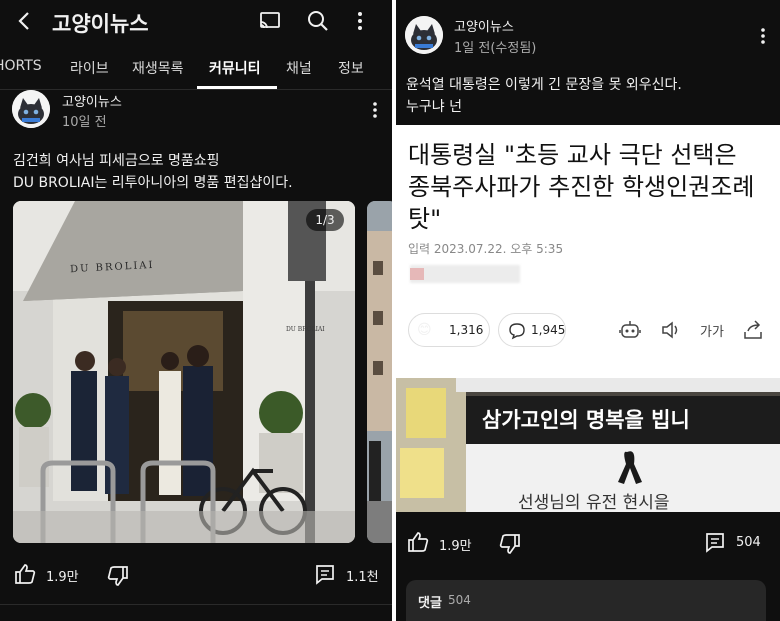 The image size is (780, 621). What do you see at coordinates (84, 122) in the screenshot?
I see `post-time: 10일 전` at bounding box center [84, 122].